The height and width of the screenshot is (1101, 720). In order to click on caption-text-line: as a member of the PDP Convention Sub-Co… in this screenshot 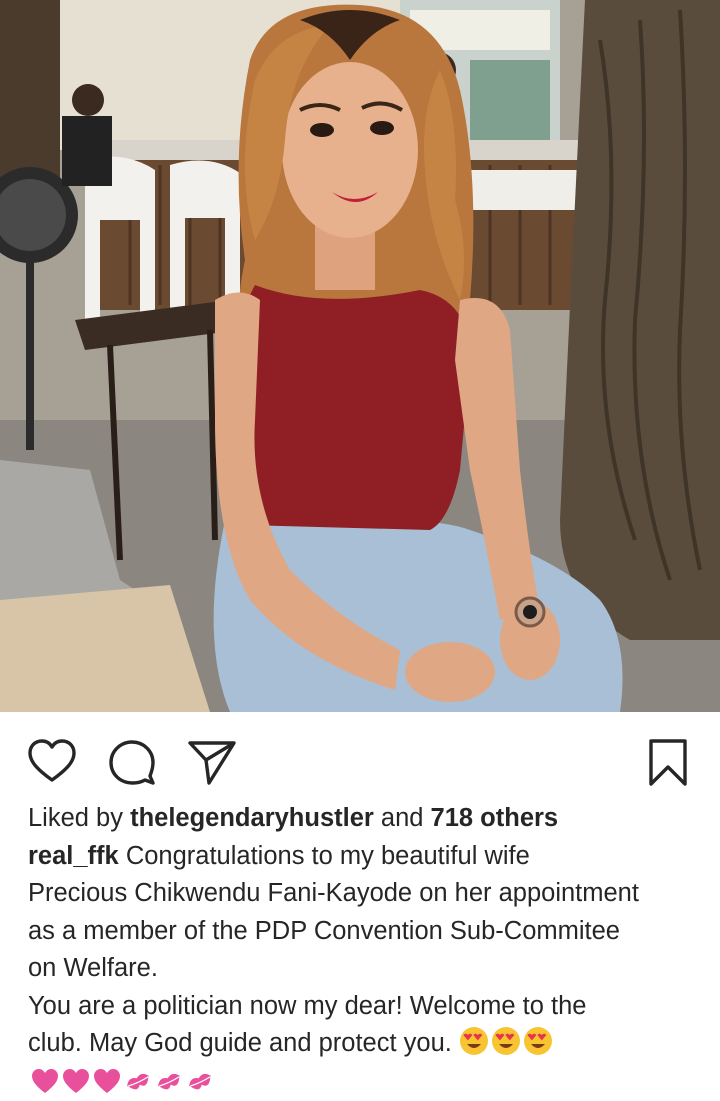, I will do `click(324, 930)`.